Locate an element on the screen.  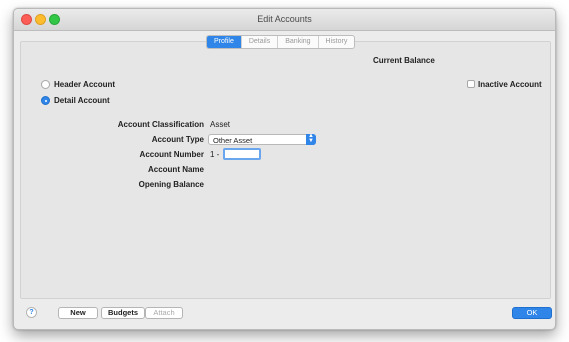
current-balance-label: Current Balance is located at coordinates (404, 60).